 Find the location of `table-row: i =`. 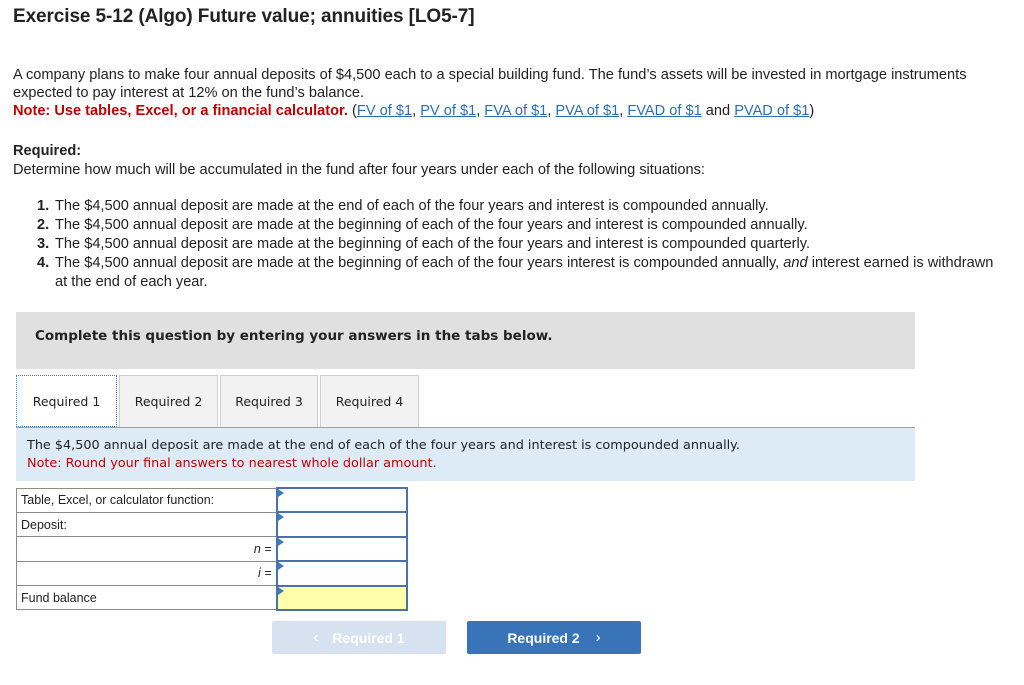

table-row: i = is located at coordinates (212, 573).